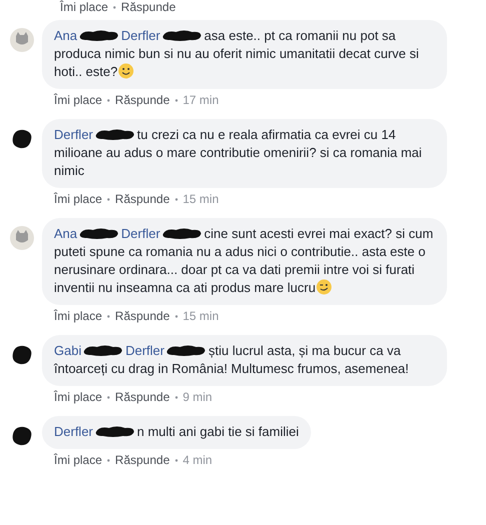 This screenshot has width=486, height=525. What do you see at coordinates (238, 152) in the screenshot?
I see `comment-text: Derfler tu crezi ca nu e reala afirmatia ca evrei cu 14 milioane au adus o mare contributie omenirii? si ca romania mai nimic` at bounding box center [238, 152].